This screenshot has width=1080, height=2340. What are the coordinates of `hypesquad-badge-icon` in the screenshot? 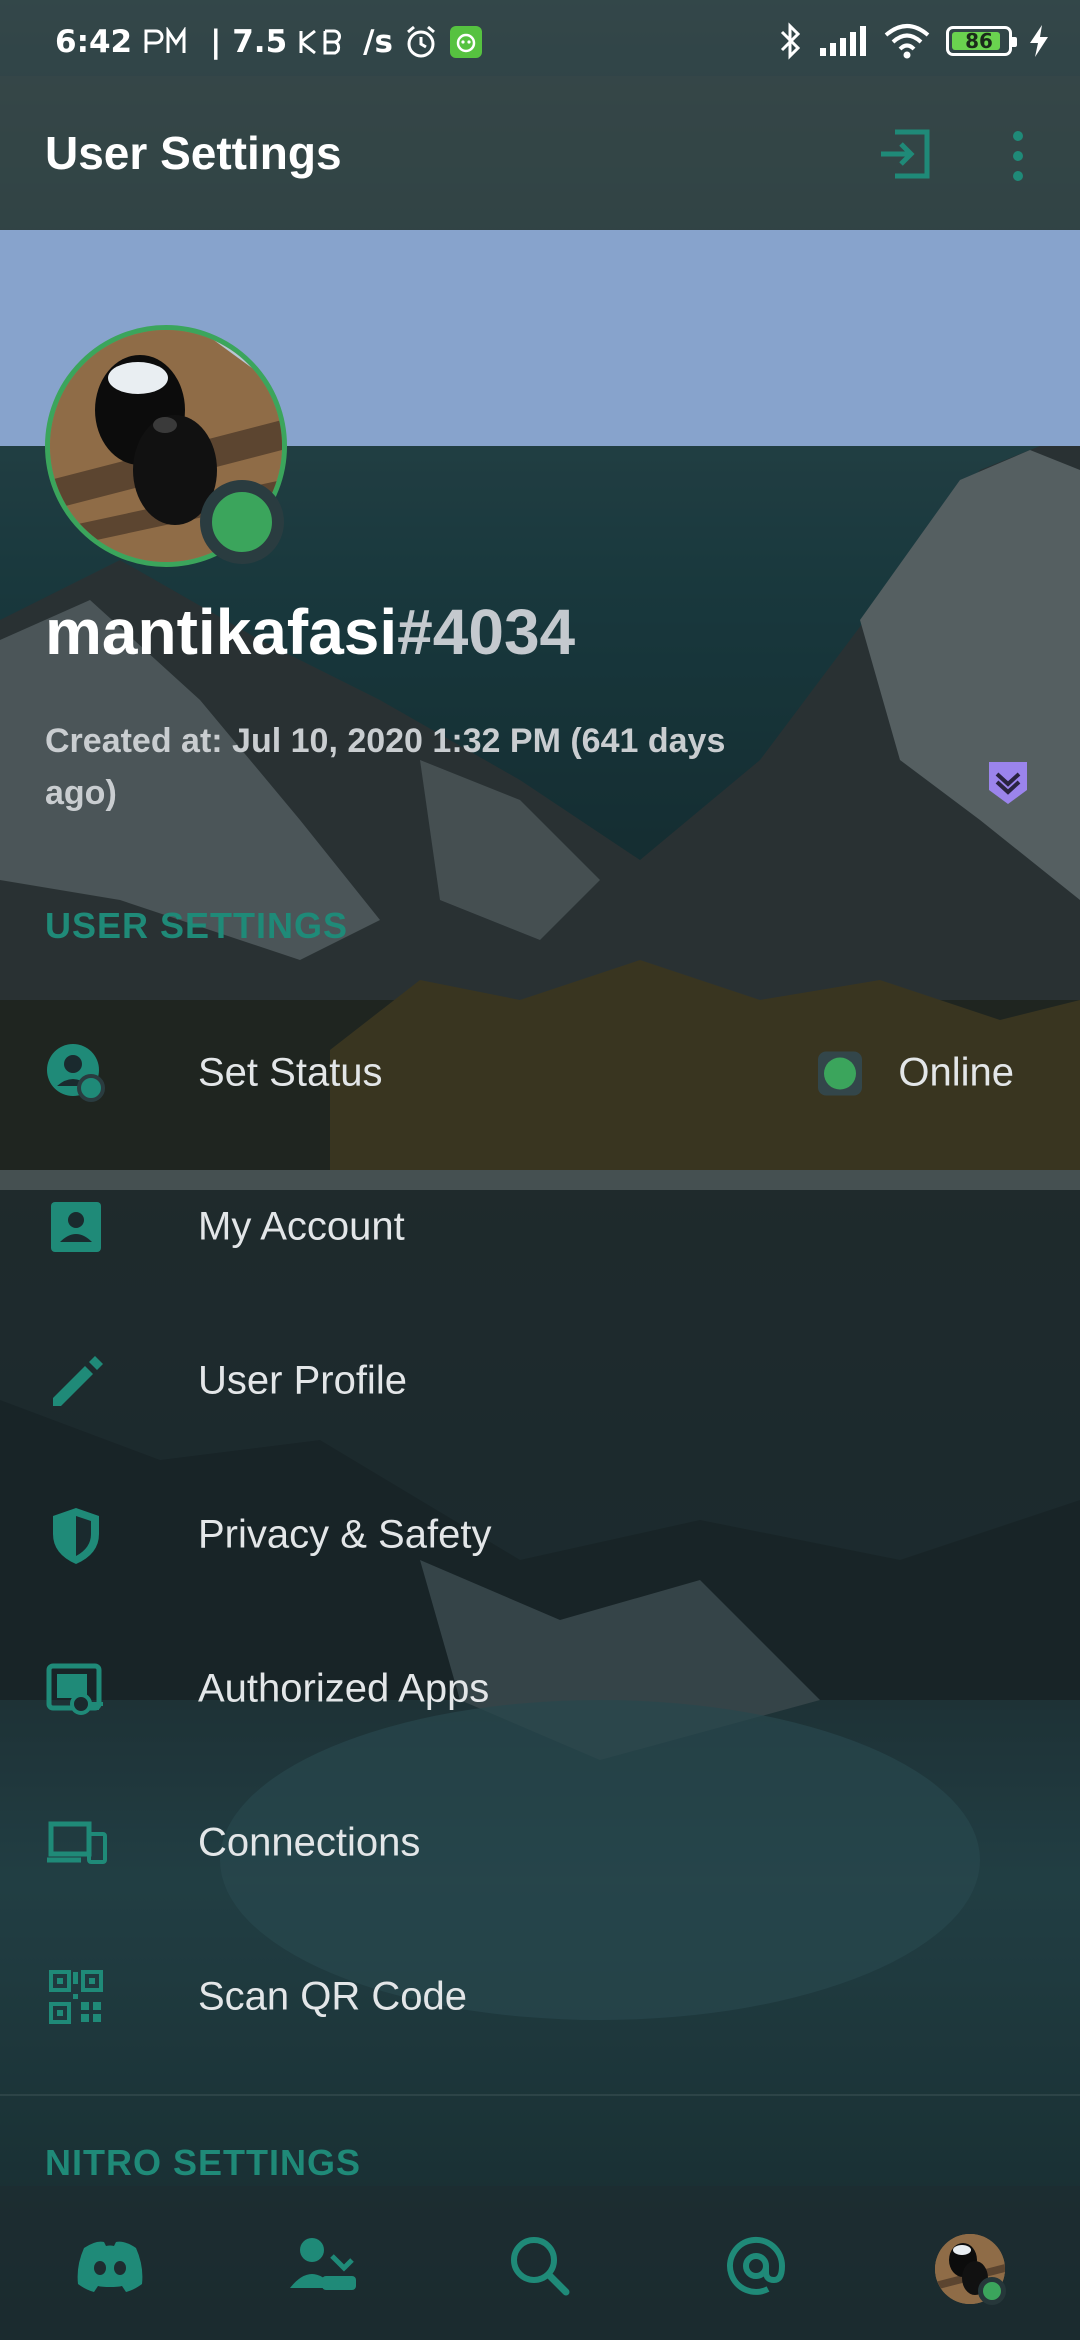 It's located at (1008, 783).